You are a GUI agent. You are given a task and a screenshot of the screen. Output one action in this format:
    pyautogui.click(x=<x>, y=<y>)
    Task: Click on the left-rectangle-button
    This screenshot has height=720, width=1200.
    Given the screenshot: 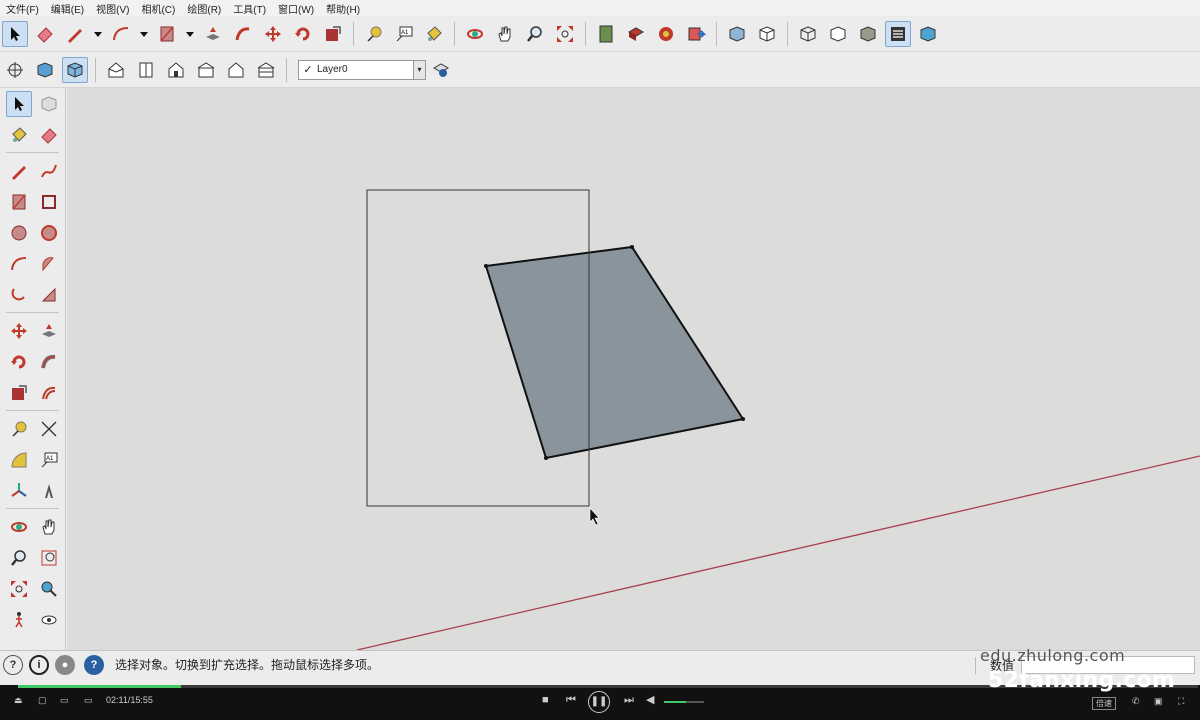 What is the action you would take?
    pyautogui.click(x=19, y=202)
    